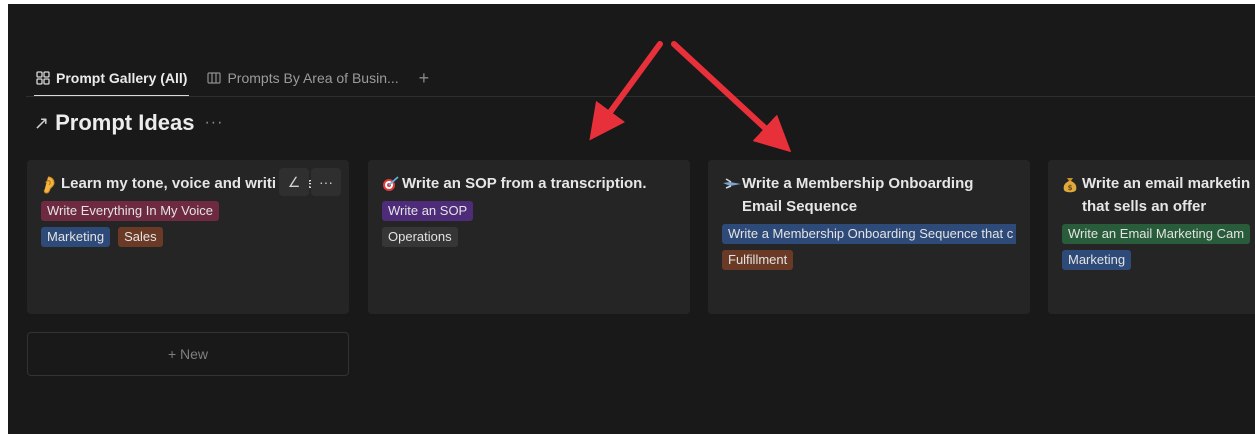 This screenshot has width=1255, height=434. I want to click on tab-label: Prompt Gallery (All), so click(122, 78).